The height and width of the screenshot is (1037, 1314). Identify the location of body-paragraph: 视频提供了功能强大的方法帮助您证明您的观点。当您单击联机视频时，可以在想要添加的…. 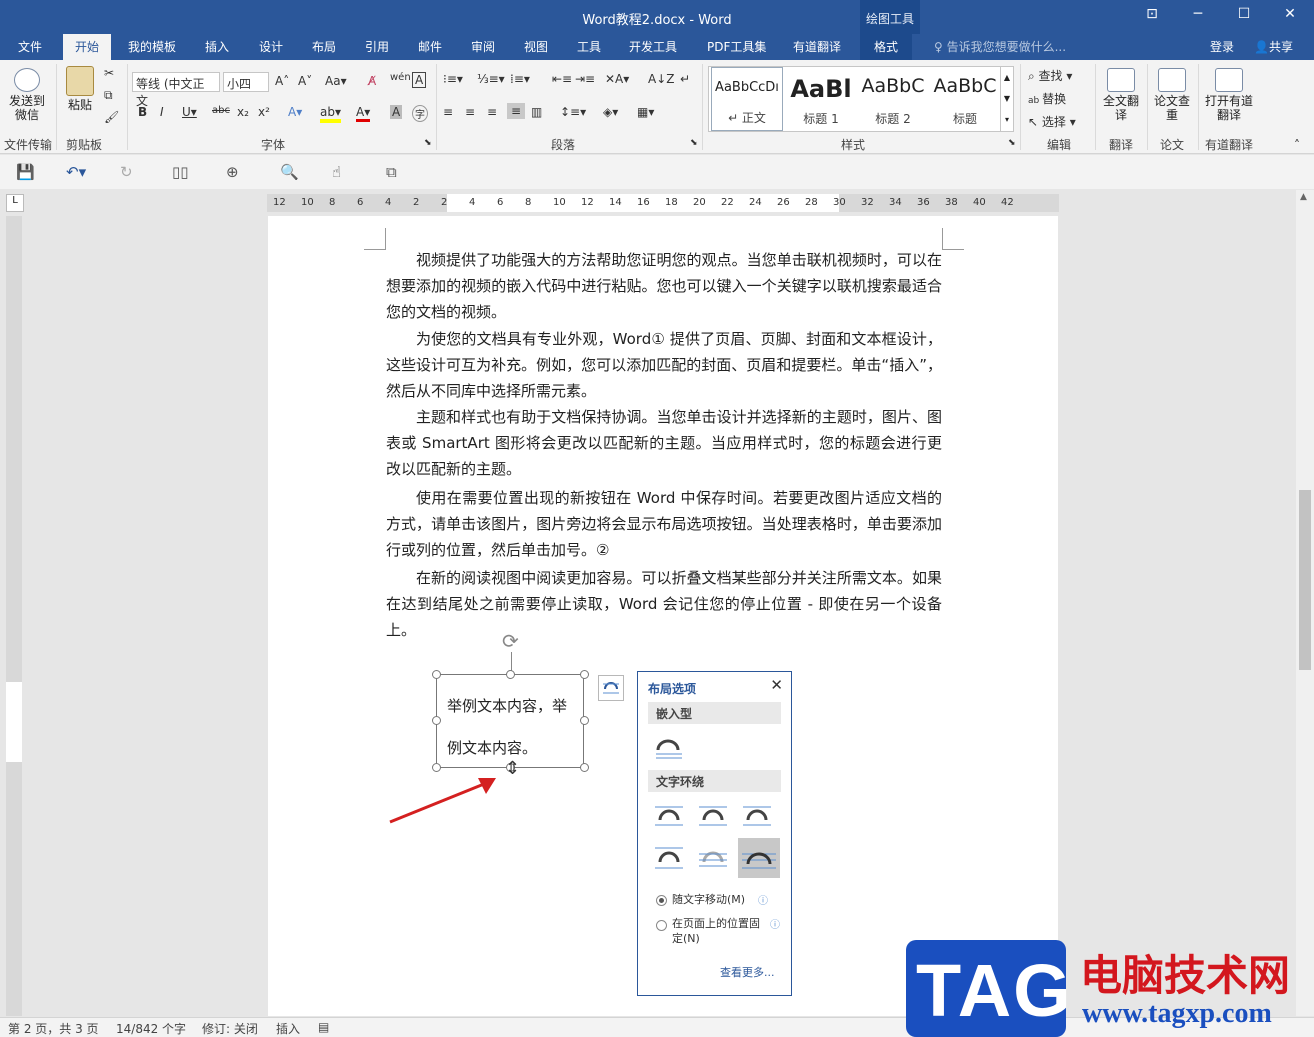
(664, 286).